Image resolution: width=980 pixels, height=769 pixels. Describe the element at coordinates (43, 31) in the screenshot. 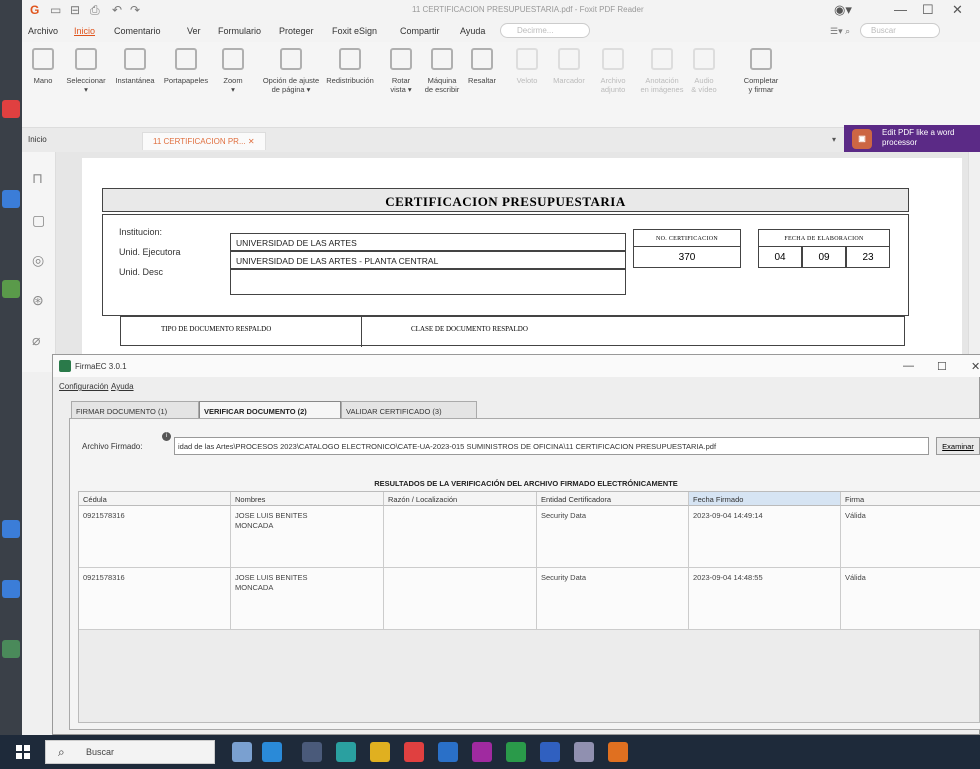

I see `menu-archivo: Archivo` at that location.